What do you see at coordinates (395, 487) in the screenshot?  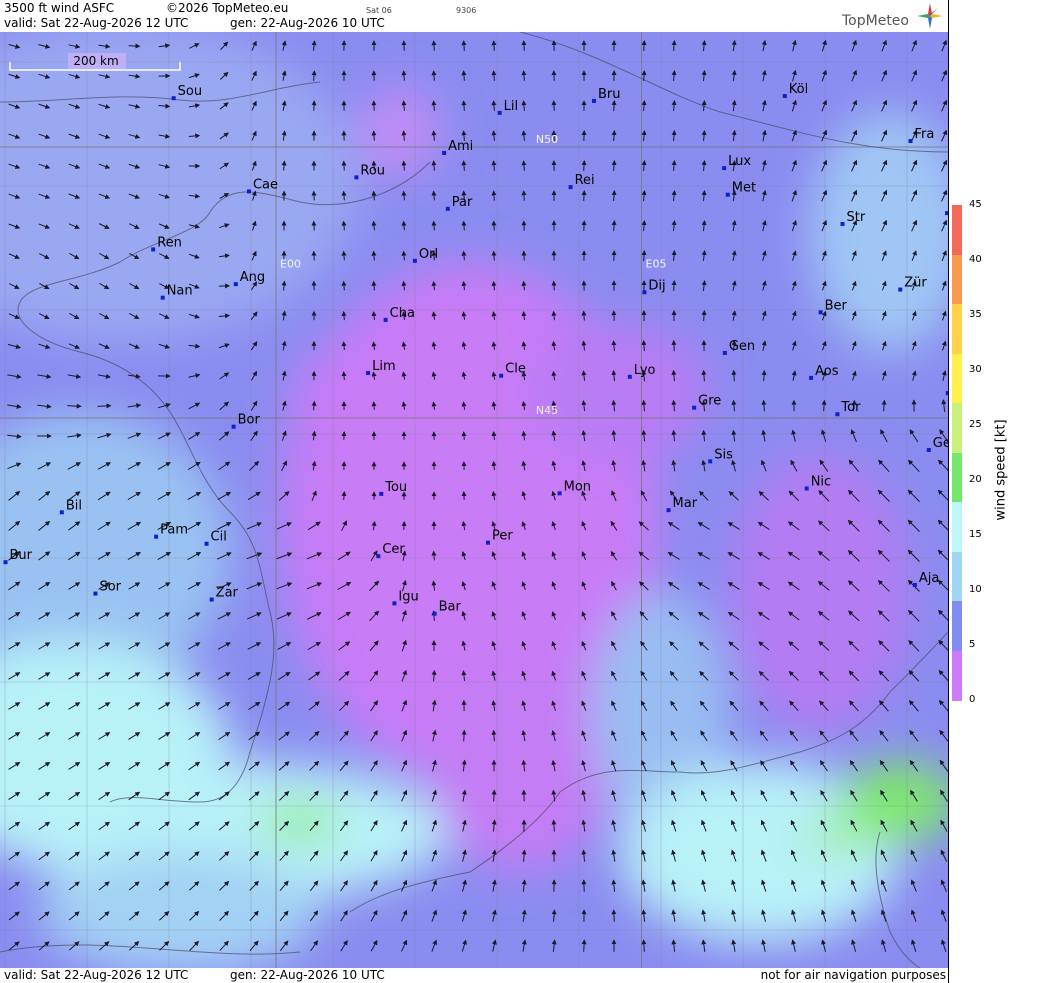 I see `city-label: Tou` at bounding box center [395, 487].